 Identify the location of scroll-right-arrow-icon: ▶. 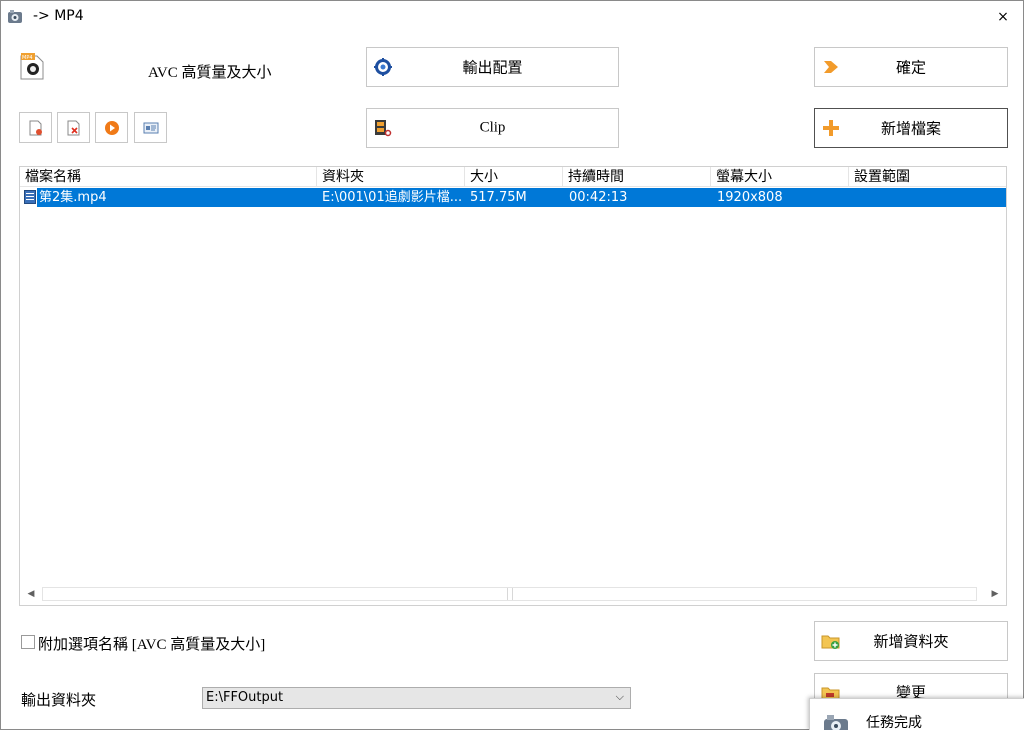
(995, 594).